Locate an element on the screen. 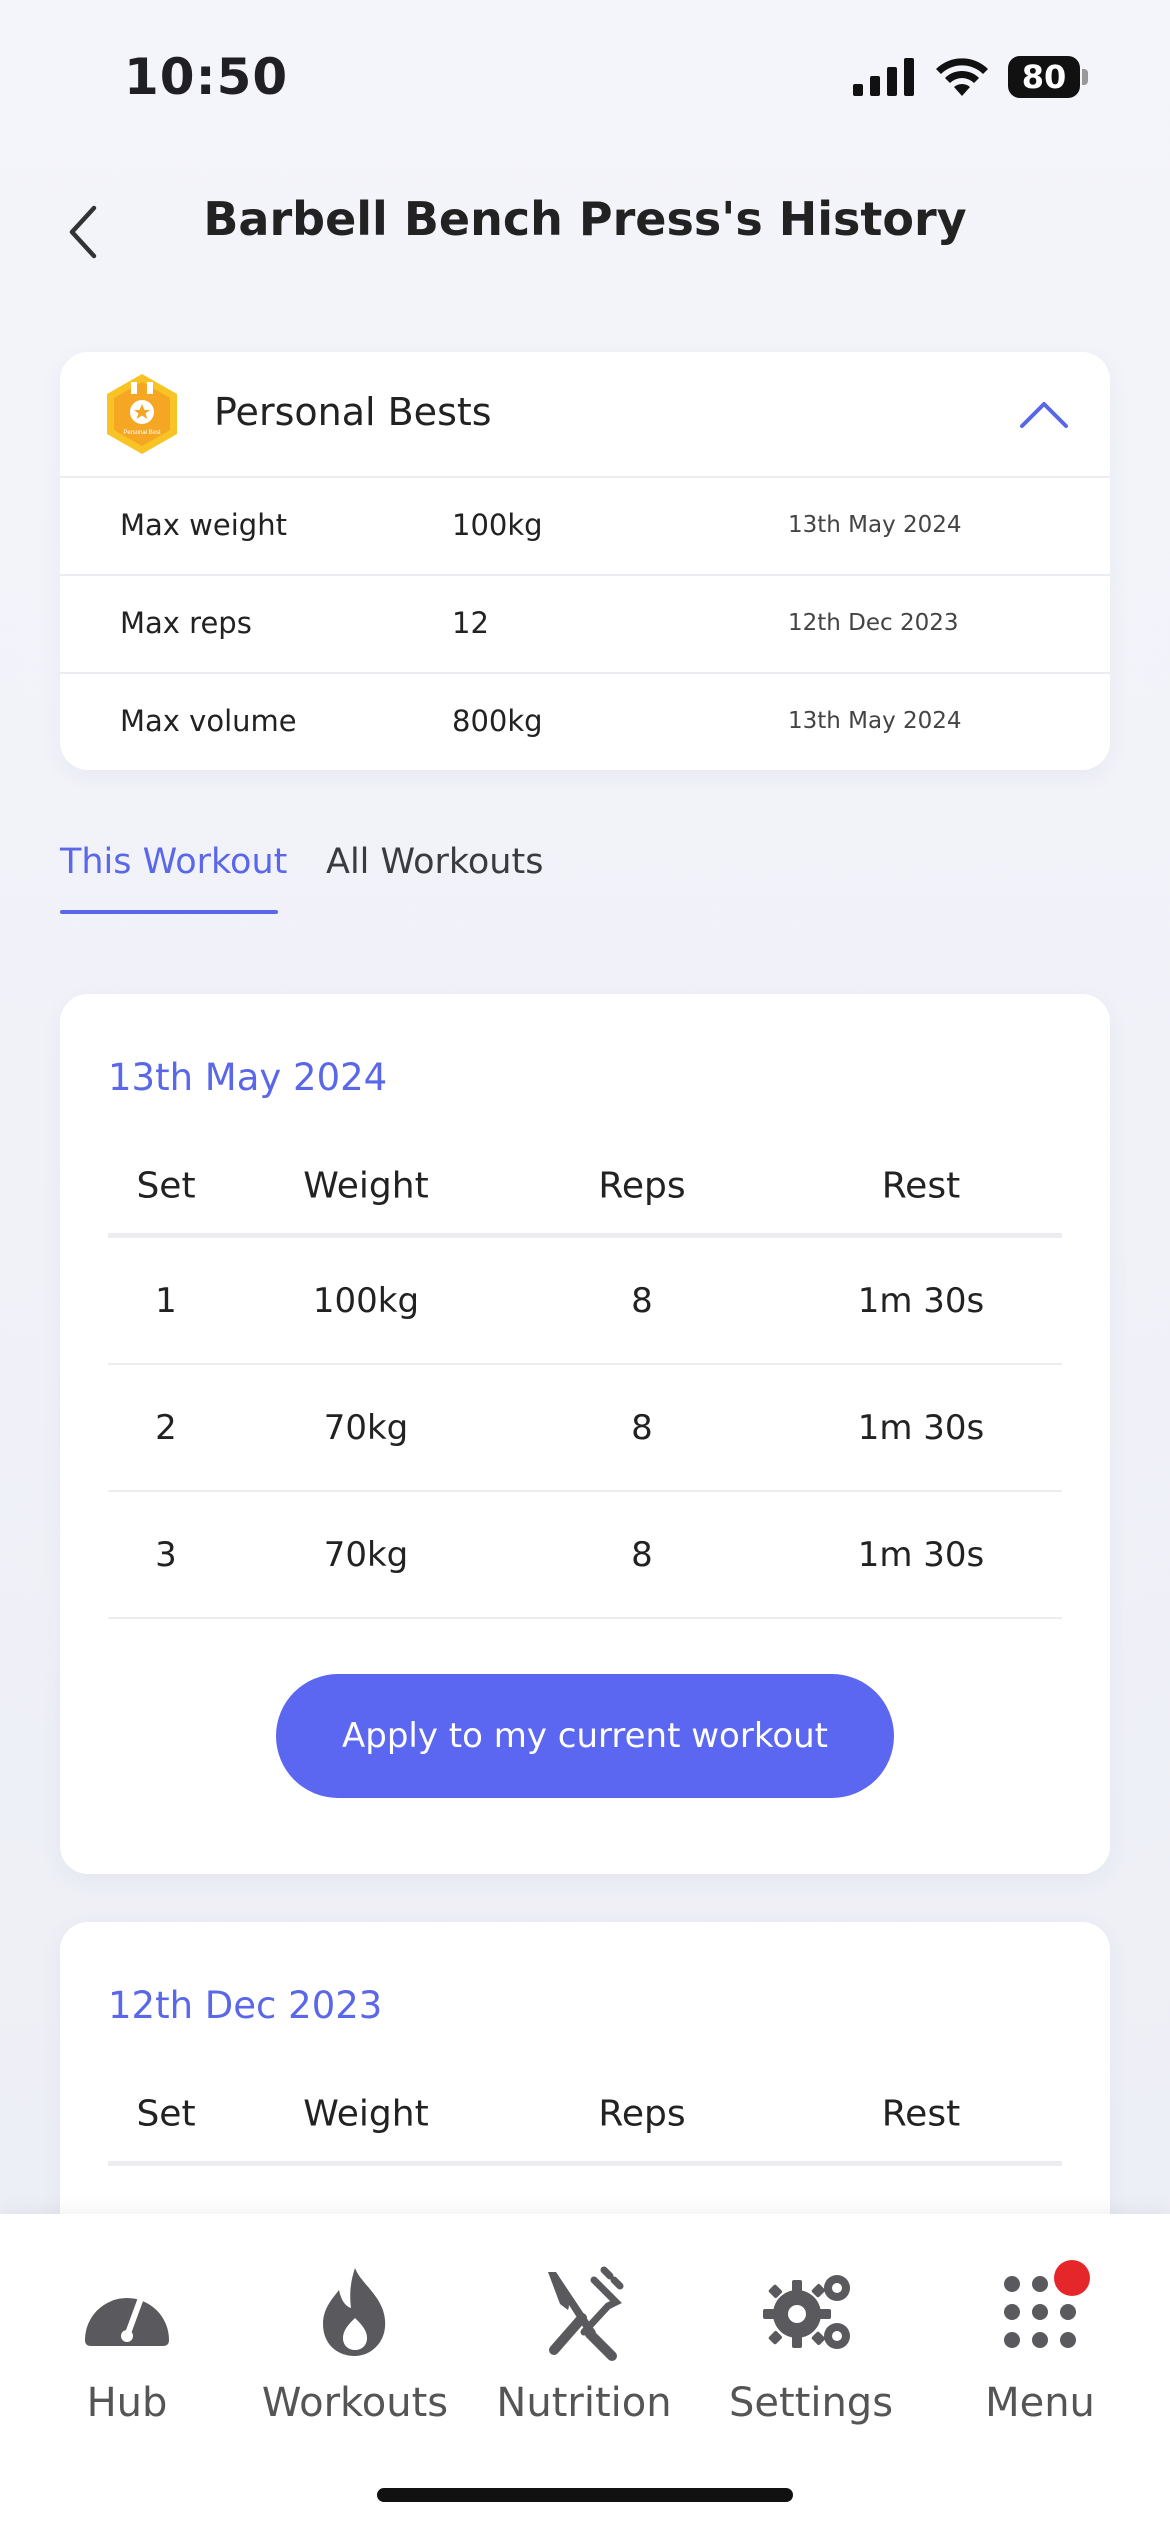 The height and width of the screenshot is (2532, 1170). personal-bests-header: Personal Best Personal Bests is located at coordinates (585, 415).